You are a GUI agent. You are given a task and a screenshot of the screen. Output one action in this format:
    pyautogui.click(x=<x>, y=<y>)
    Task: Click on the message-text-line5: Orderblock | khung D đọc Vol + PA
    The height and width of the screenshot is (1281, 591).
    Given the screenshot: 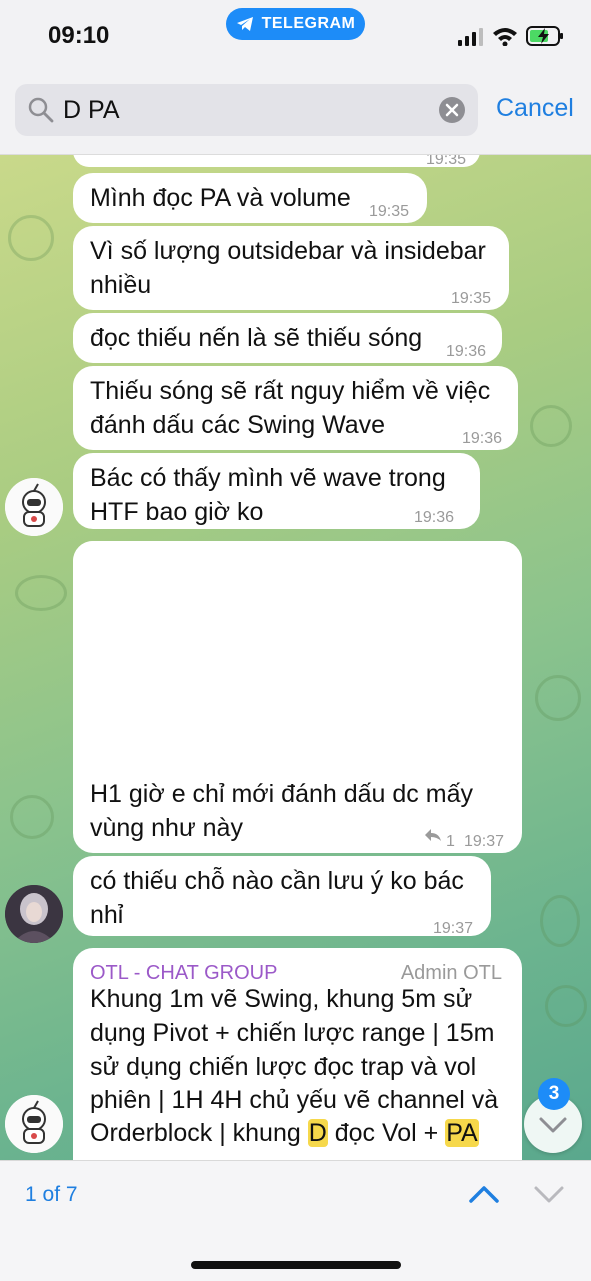 What is the action you would take?
    pyautogui.click(x=284, y=1133)
    